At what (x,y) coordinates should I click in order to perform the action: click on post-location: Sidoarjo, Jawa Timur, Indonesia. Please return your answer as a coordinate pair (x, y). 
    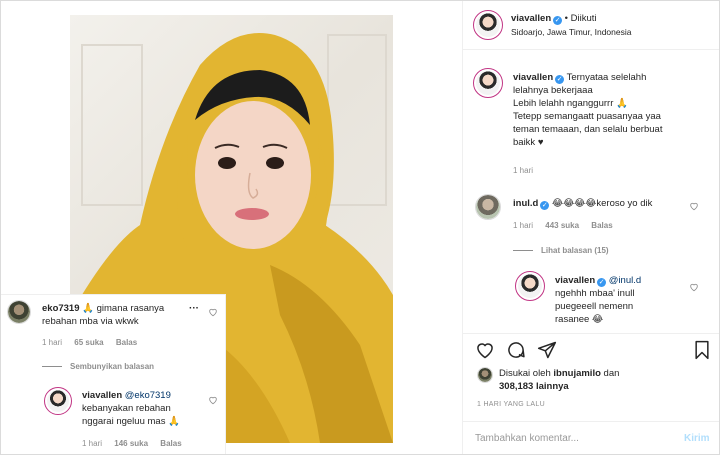
    Looking at the image, I should click on (571, 32).